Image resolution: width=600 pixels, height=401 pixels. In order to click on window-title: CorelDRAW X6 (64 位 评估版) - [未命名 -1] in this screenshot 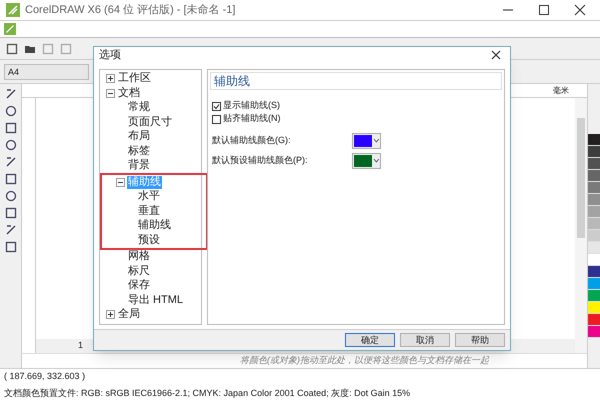, I will do `click(130, 10)`.